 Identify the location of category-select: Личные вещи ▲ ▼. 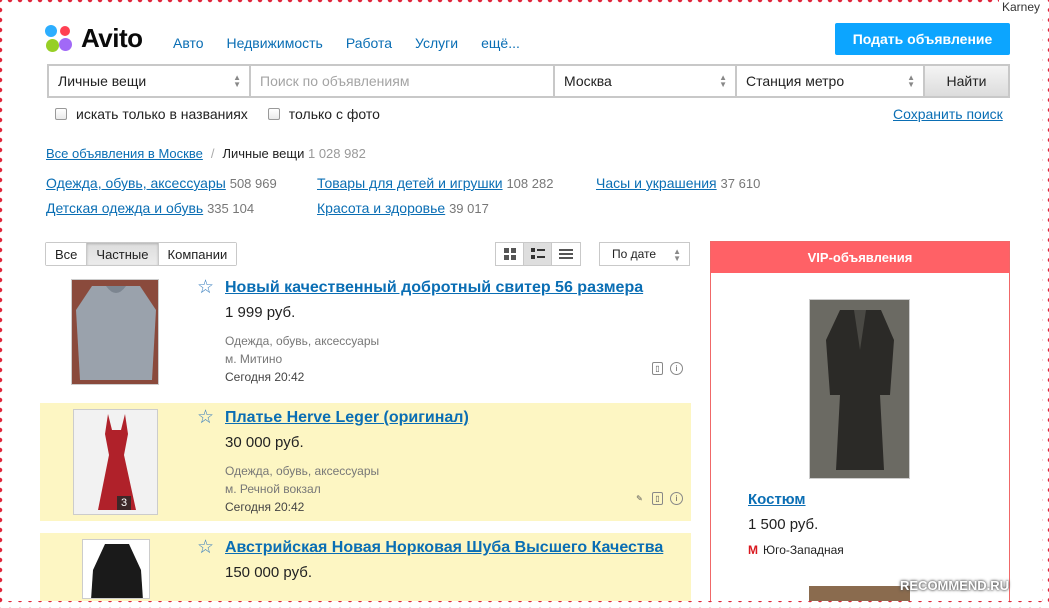
(150, 81).